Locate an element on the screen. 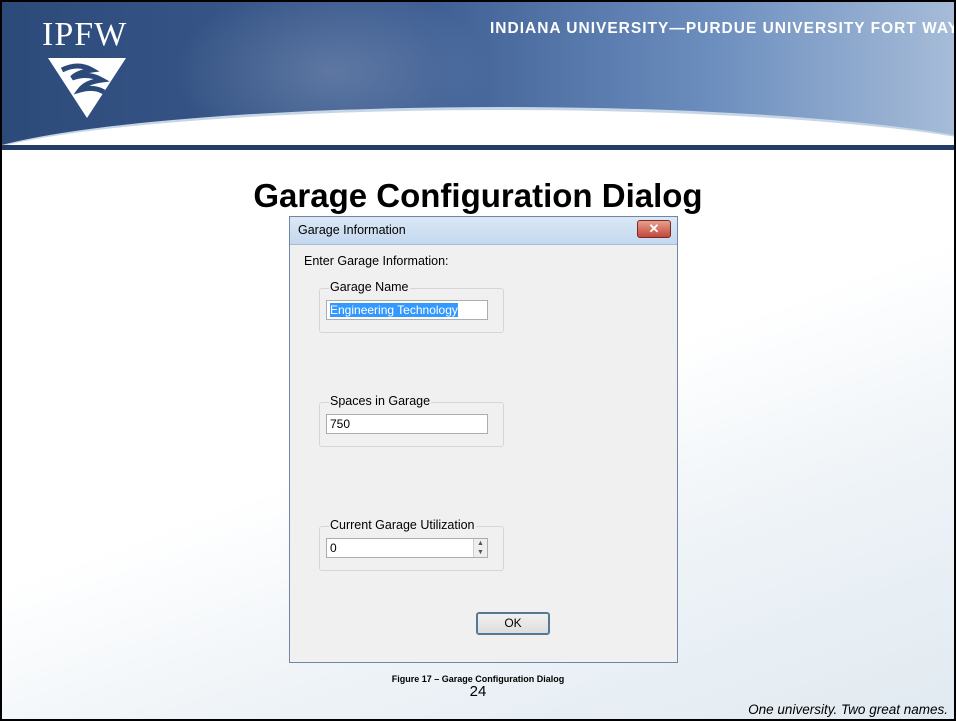 Image resolution: width=956 pixels, height=721 pixels. spaces-label: Spaces in Garage is located at coordinates (380, 401).